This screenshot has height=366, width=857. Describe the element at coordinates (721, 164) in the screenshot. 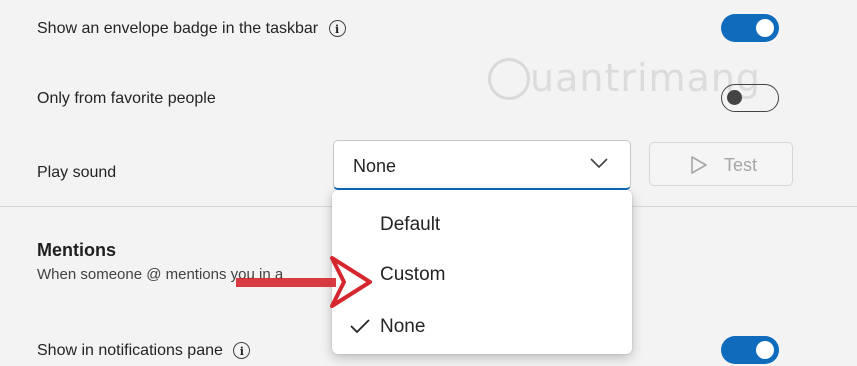

I see `test-sound-button: Test` at that location.